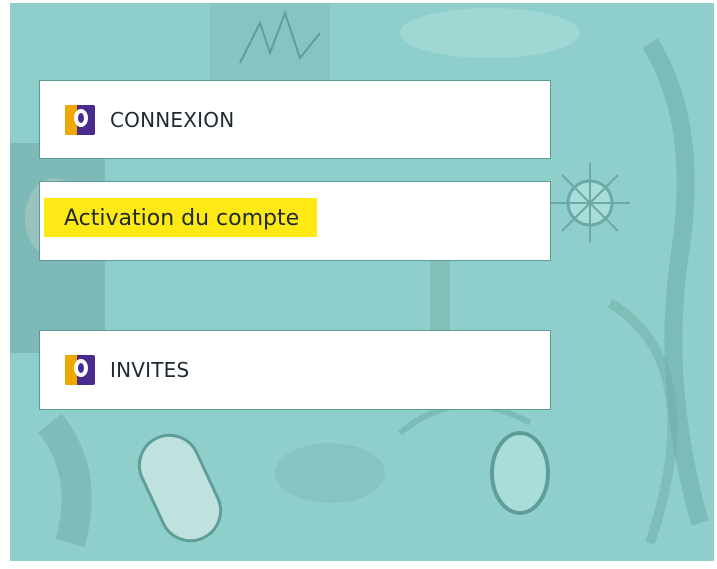 This screenshot has height=569, width=717. I want to click on account-activation-label: Activation du compte, so click(181, 217).